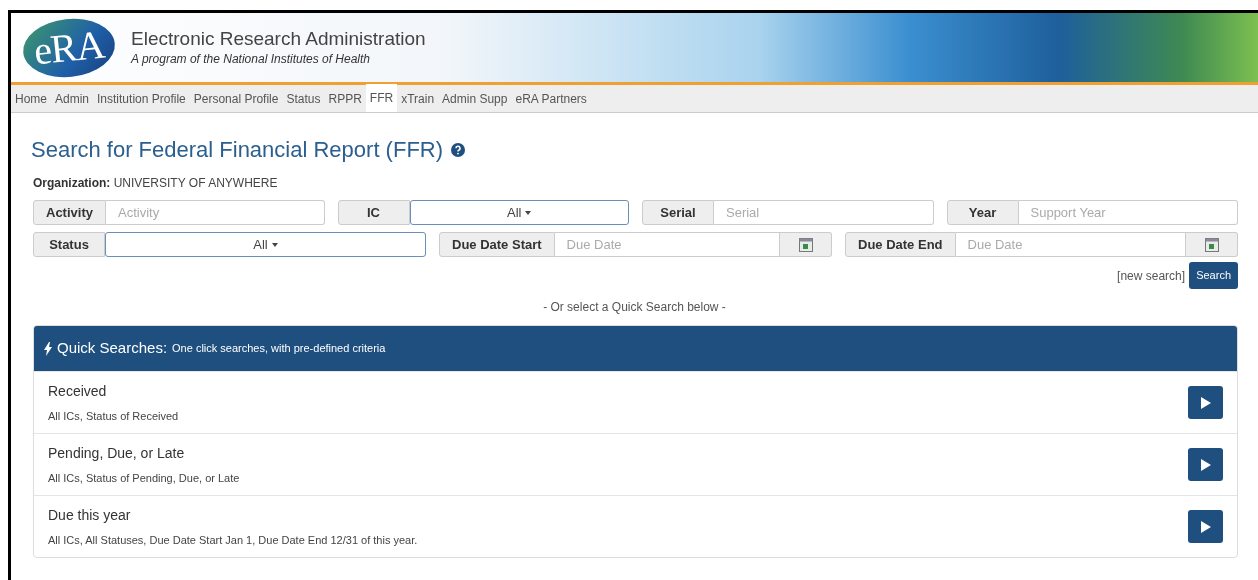 Image resolution: width=1258 pixels, height=580 pixels. What do you see at coordinates (635, 526) in the screenshot?
I see `quick-search-item: Due this year All ICs, All Statuses, Due Date Start Jan 1, Due Date End 12/31 of this year.` at bounding box center [635, 526].